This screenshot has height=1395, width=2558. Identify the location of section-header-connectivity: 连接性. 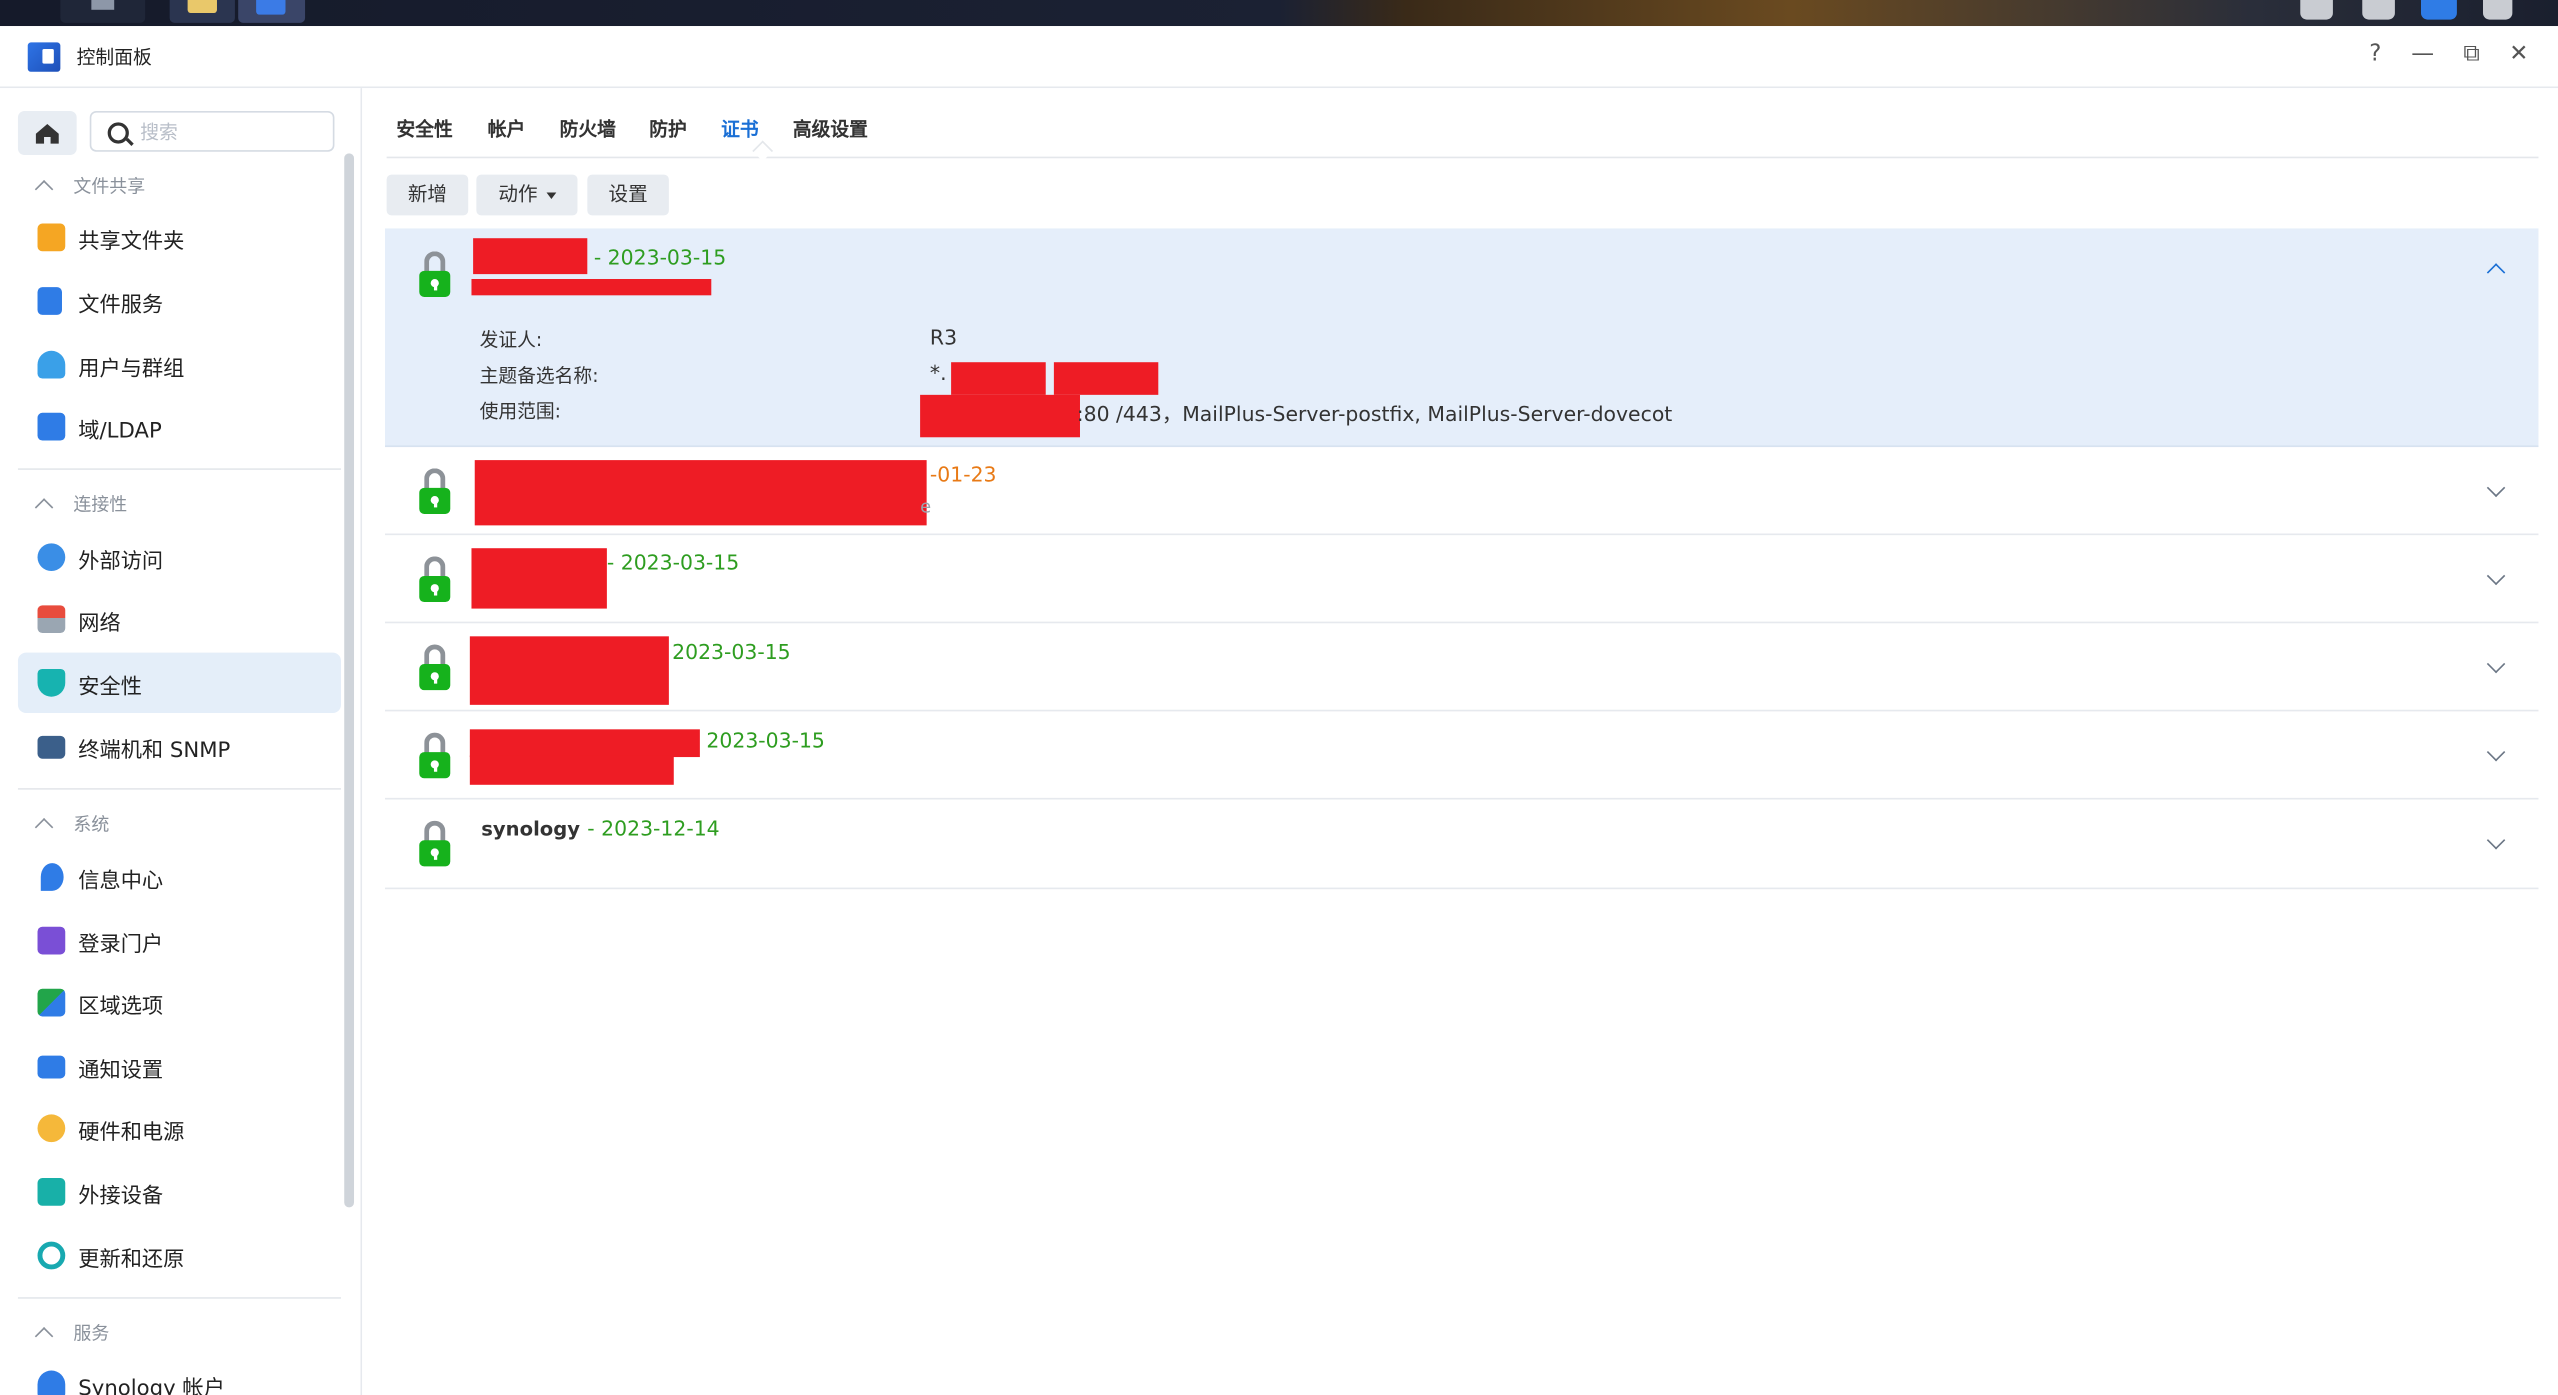
(81, 504).